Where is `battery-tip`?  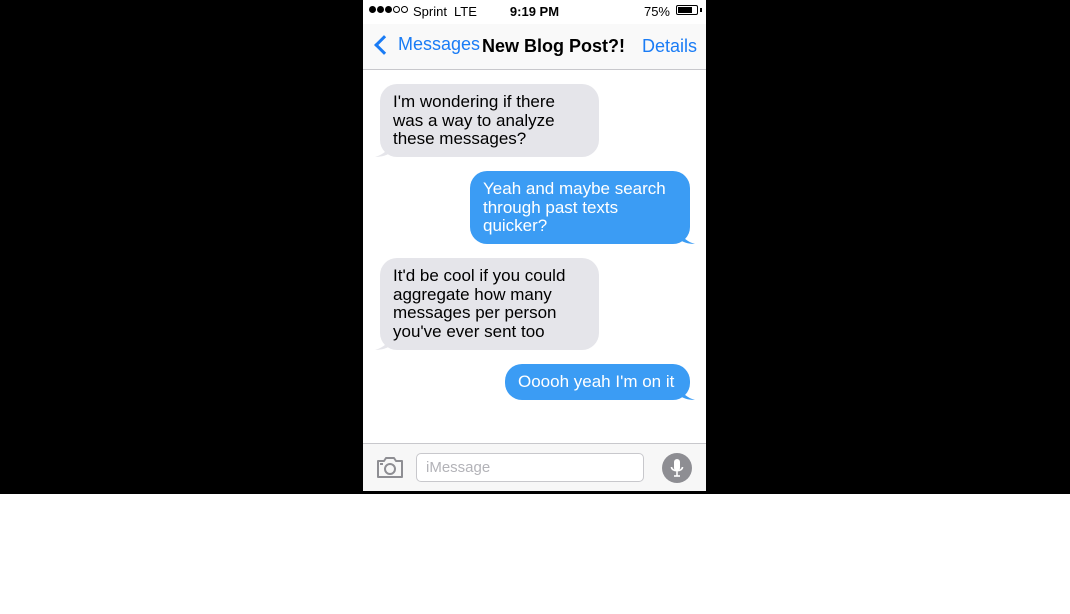
battery-tip is located at coordinates (701, 10).